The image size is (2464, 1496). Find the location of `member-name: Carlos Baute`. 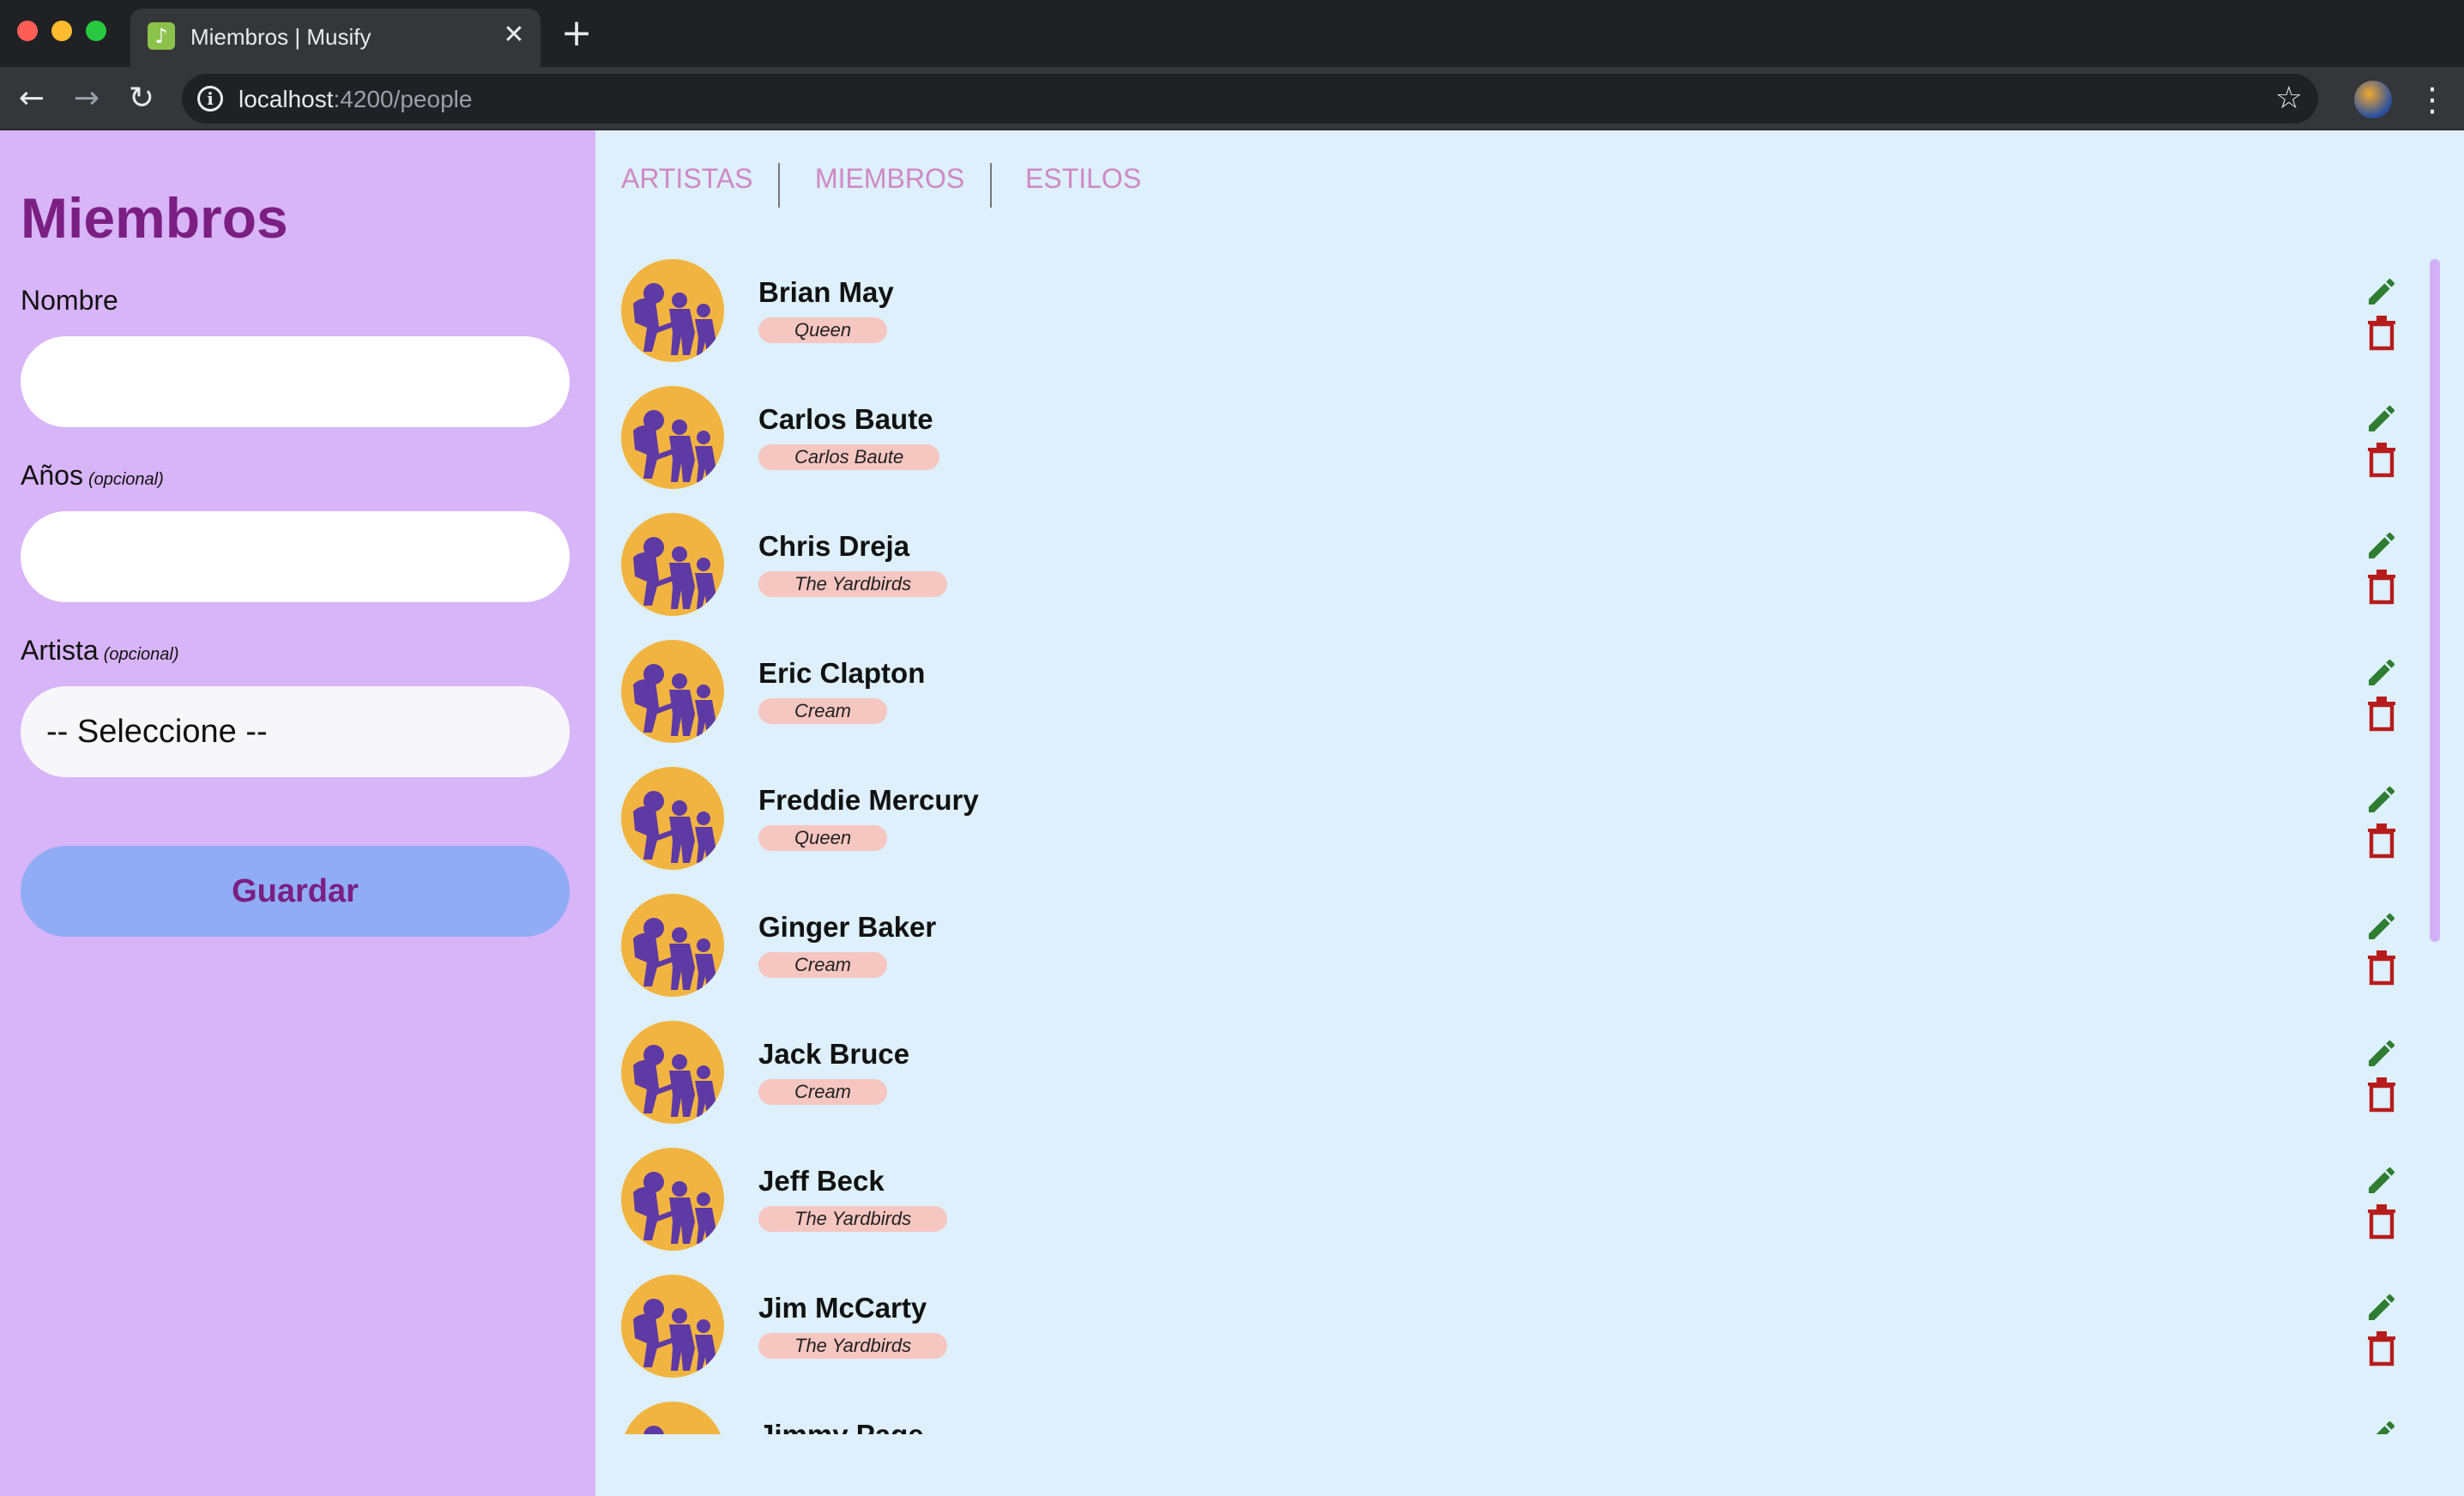

member-name: Carlos Baute is located at coordinates (845, 419).